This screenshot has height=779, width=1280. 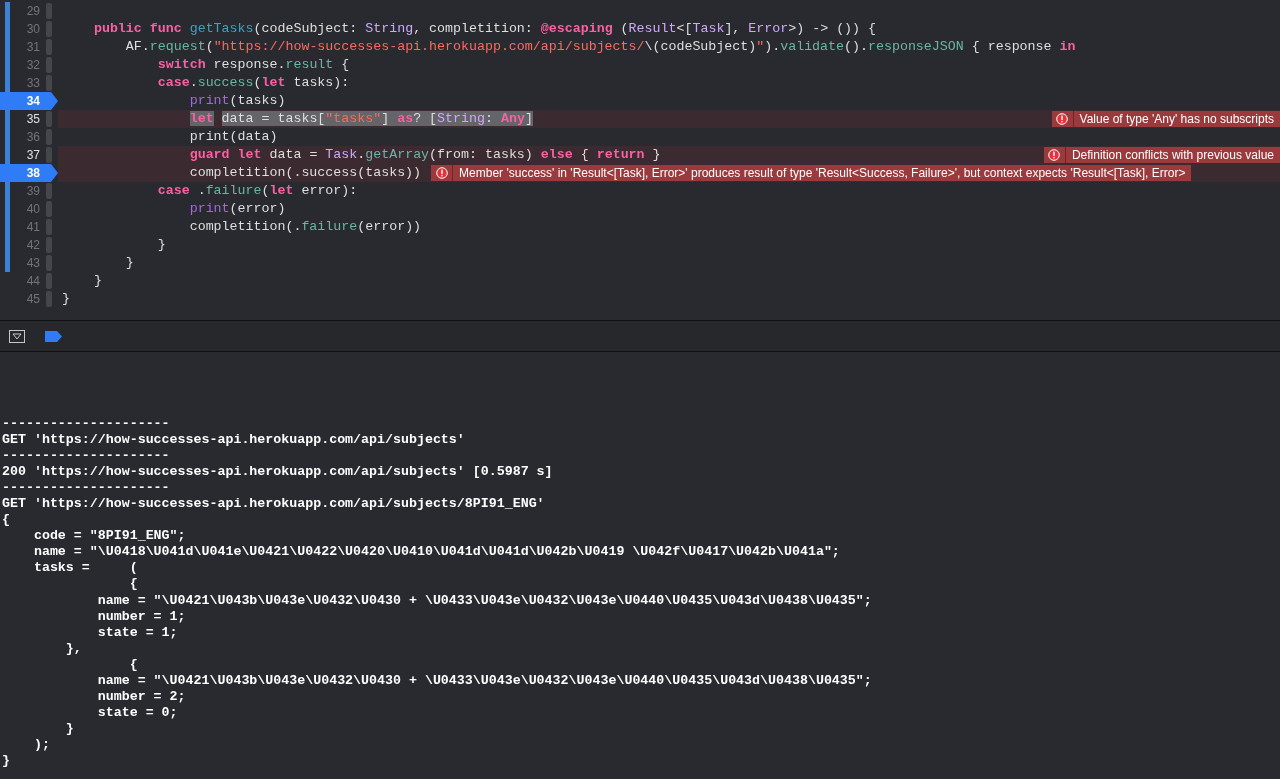 What do you see at coordinates (33, 191) in the screenshot?
I see `line-number: 39` at bounding box center [33, 191].